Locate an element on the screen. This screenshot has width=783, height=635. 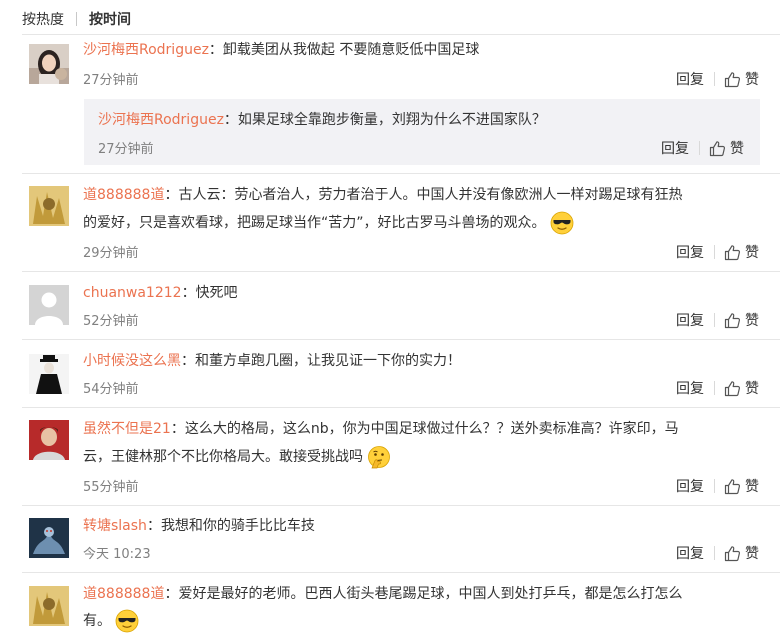
comment-text: 小时候没这么黑：和董方卓跑几圈，让我见证一下你的实力！ is located at coordinates (272, 361).